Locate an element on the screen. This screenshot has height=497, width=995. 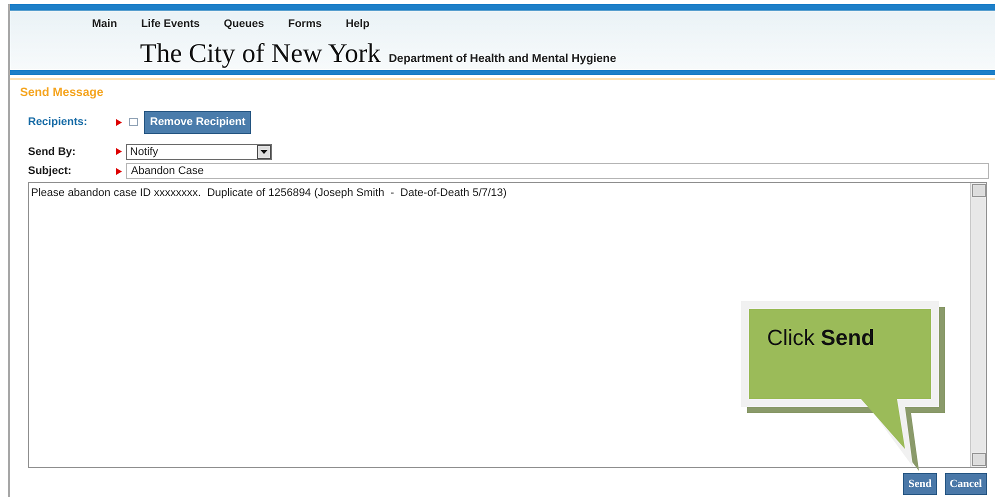
scroll-down-icon is located at coordinates (979, 459).